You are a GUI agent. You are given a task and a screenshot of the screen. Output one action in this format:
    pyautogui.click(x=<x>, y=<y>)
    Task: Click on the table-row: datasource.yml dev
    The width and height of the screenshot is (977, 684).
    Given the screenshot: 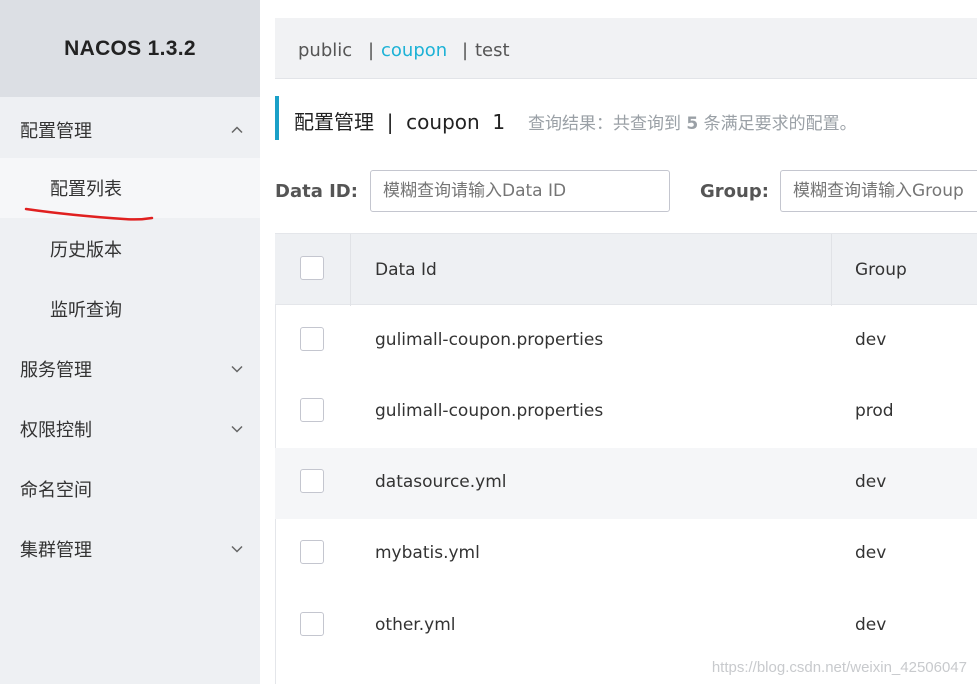 What is the action you would take?
    pyautogui.click(x=626, y=483)
    